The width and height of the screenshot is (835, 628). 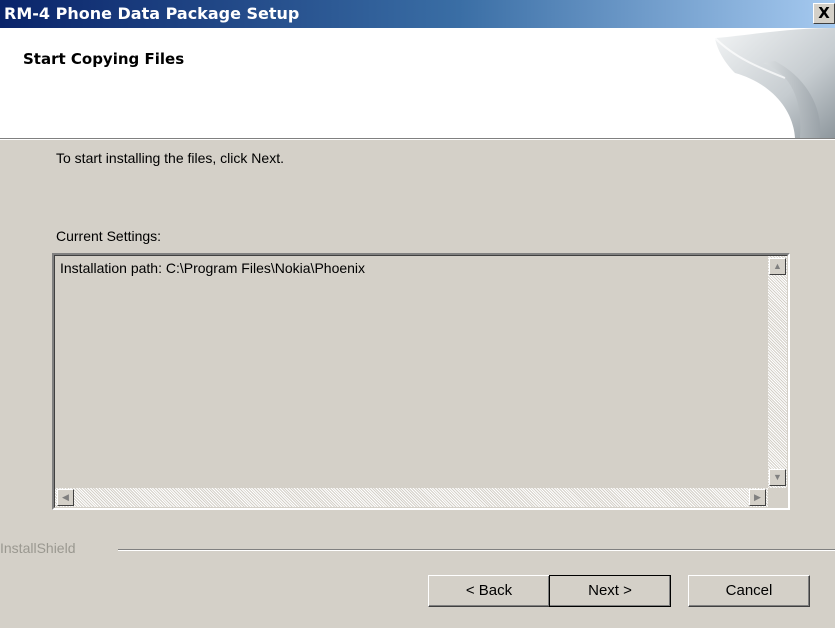 I want to click on current-settings-label: Current Settings:, so click(x=109, y=236).